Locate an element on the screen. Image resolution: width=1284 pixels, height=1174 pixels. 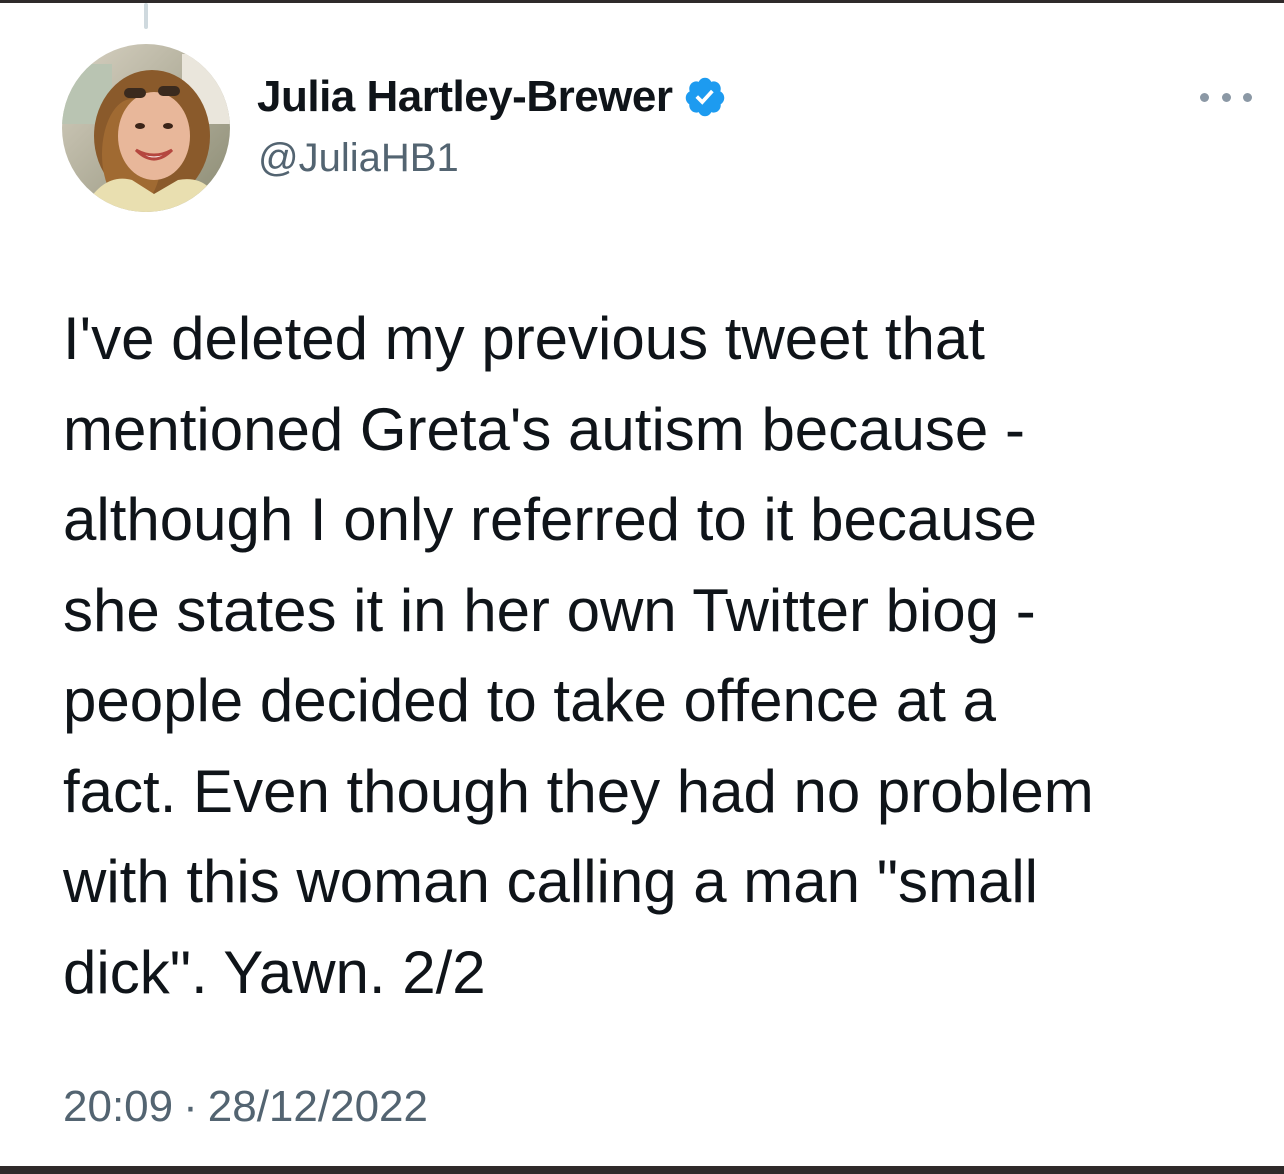
more-options-icon is located at coordinates (1226, 97).